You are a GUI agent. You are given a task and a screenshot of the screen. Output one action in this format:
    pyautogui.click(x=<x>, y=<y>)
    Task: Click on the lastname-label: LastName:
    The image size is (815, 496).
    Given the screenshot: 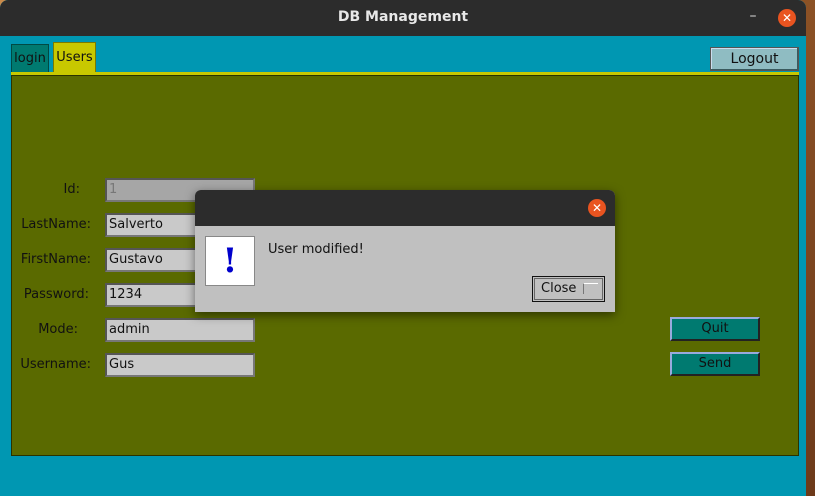 What is the action you would take?
    pyautogui.click(x=56, y=224)
    